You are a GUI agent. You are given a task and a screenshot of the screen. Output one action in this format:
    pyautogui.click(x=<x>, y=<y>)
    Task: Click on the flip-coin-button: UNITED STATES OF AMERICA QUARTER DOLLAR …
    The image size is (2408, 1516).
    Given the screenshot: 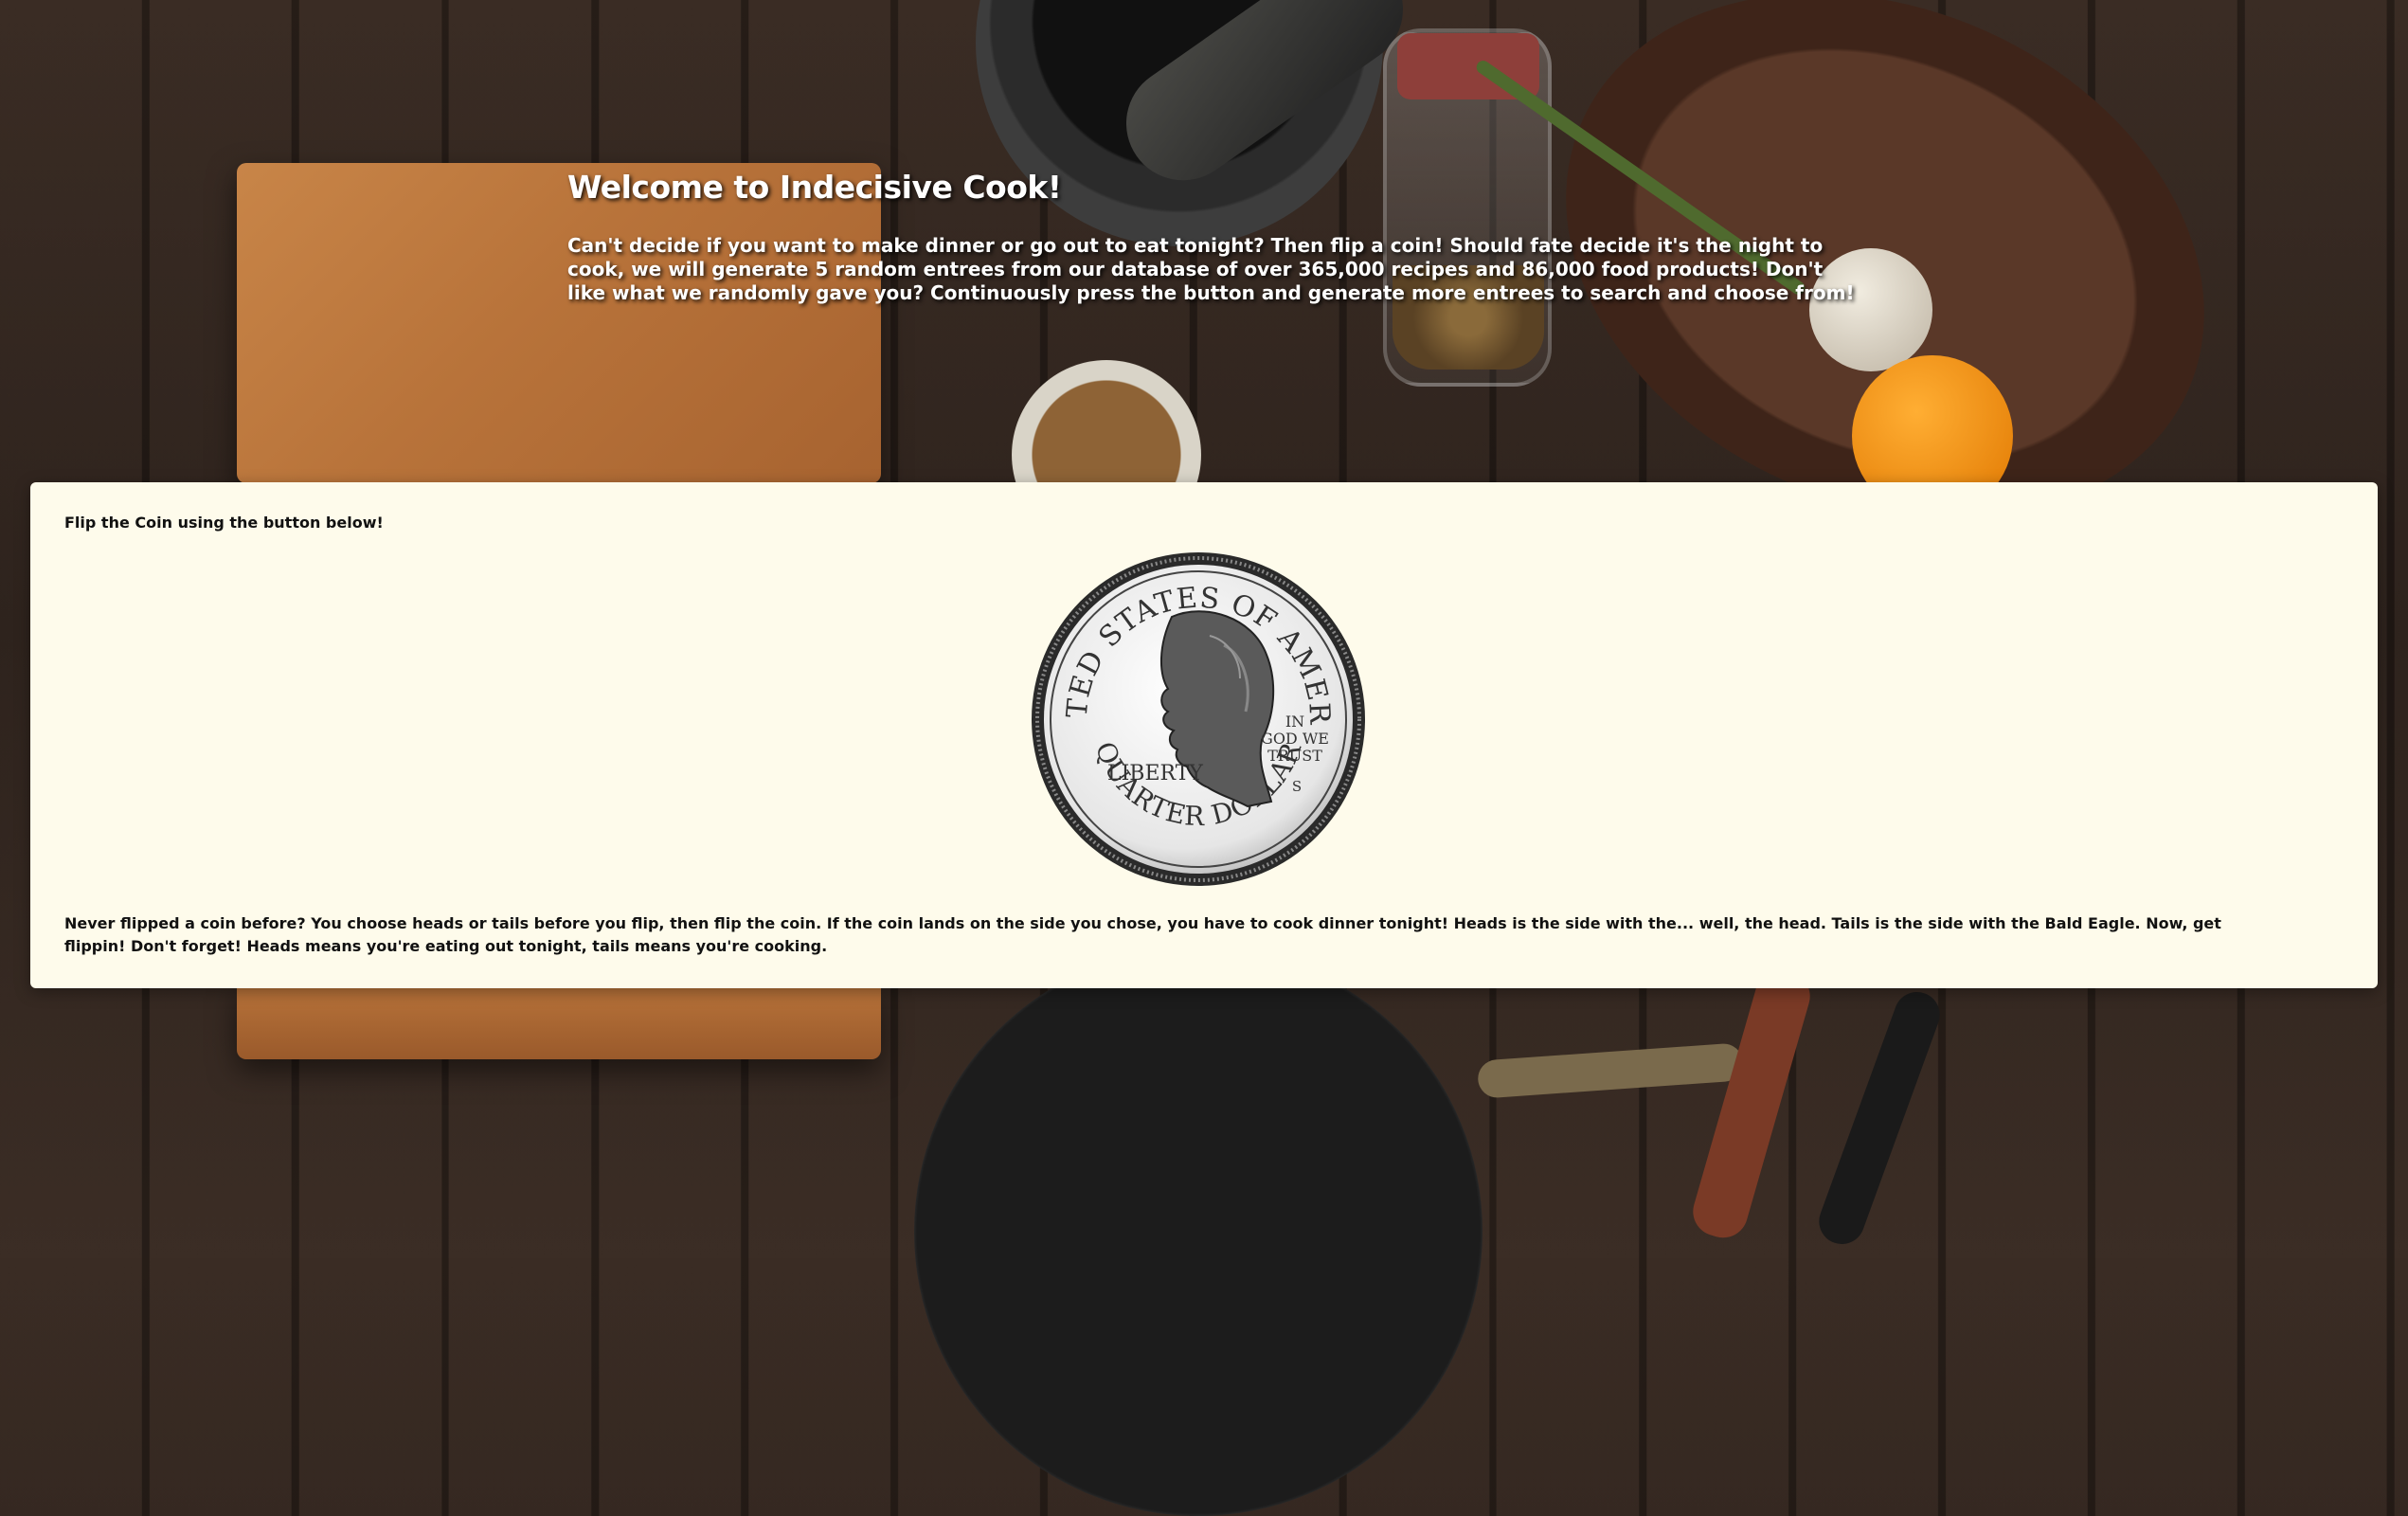 What is the action you would take?
    pyautogui.click(x=1198, y=719)
    